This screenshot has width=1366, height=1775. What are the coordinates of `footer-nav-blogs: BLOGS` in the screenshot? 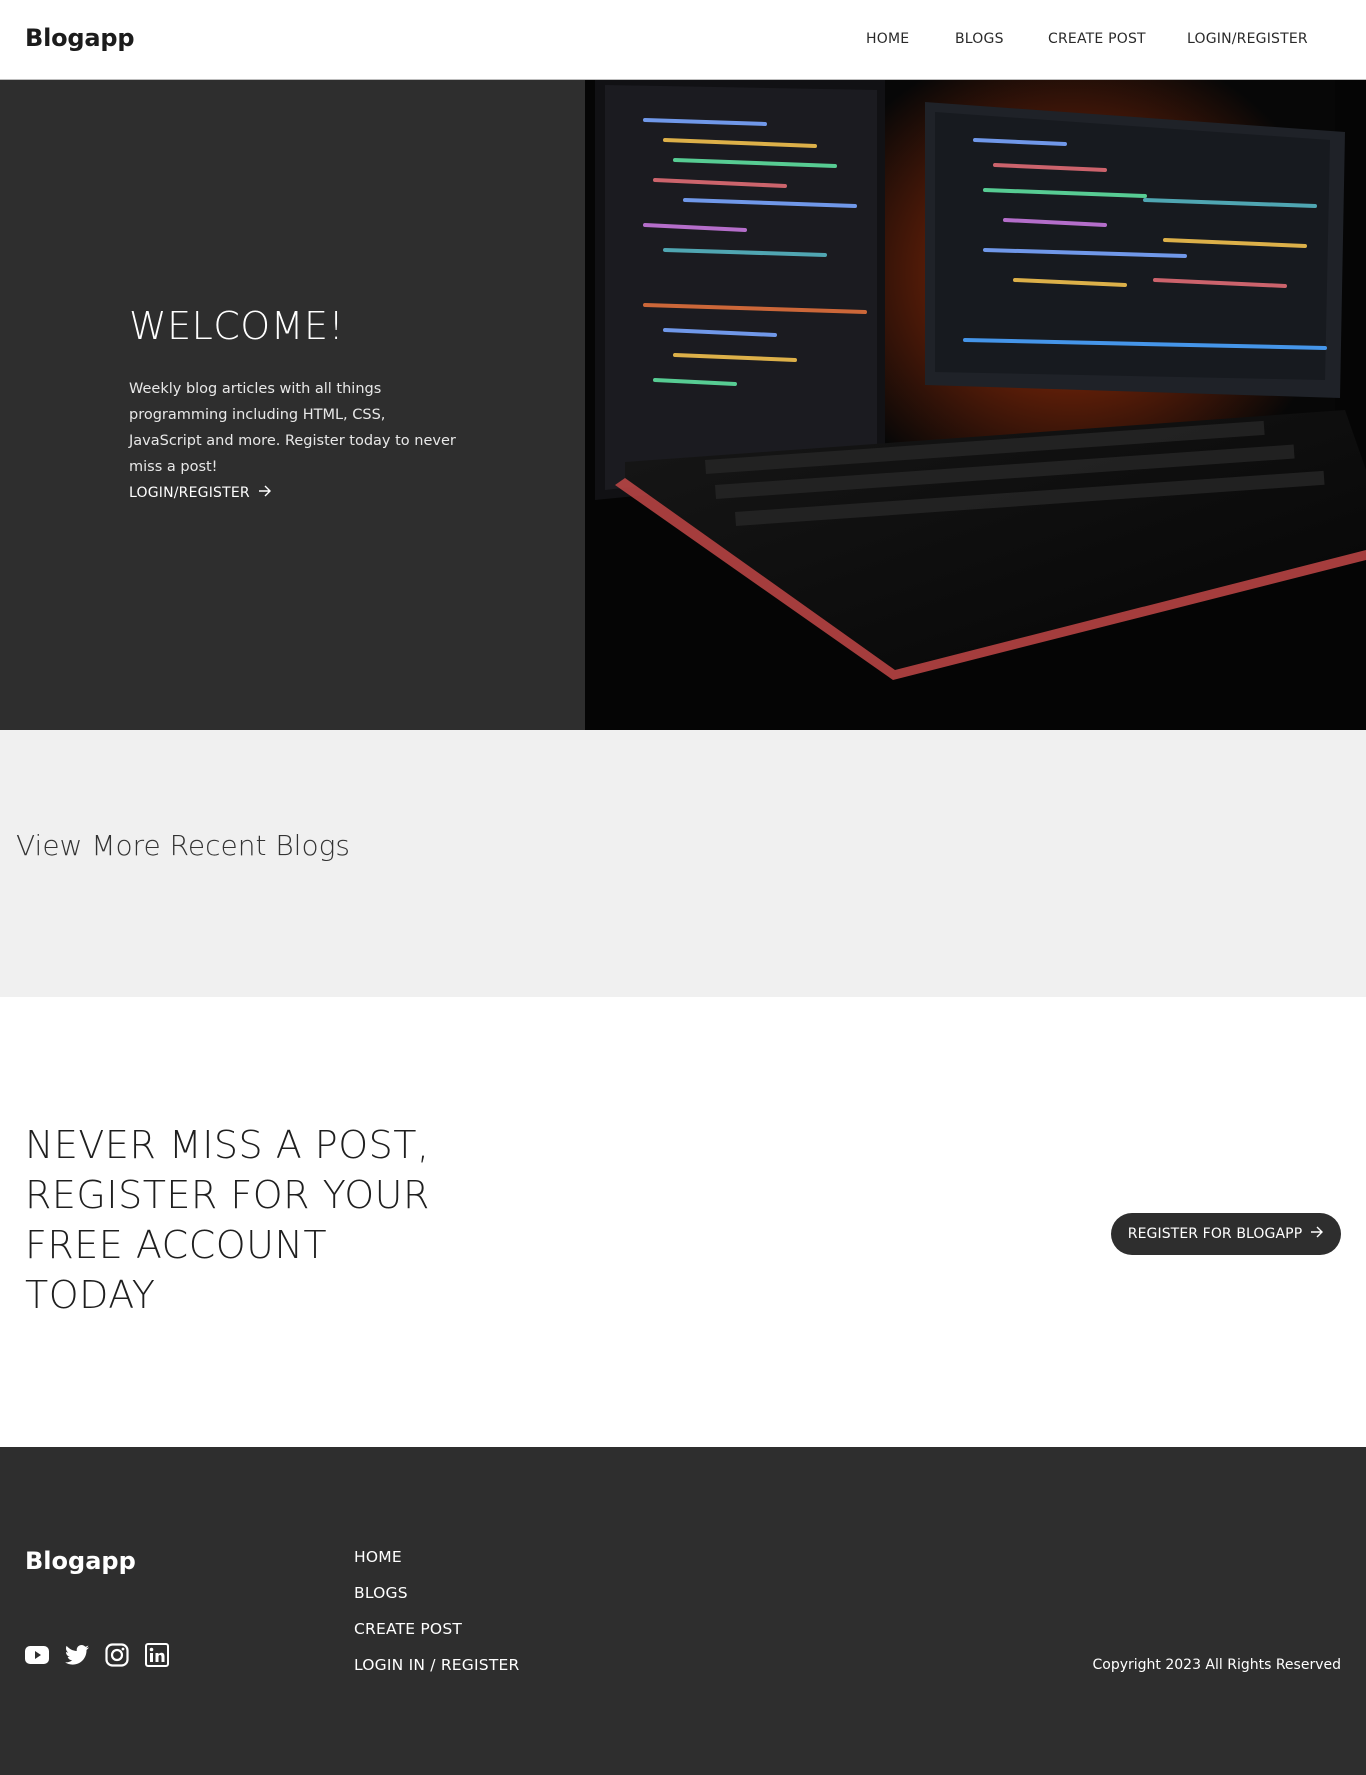 It's located at (381, 1593).